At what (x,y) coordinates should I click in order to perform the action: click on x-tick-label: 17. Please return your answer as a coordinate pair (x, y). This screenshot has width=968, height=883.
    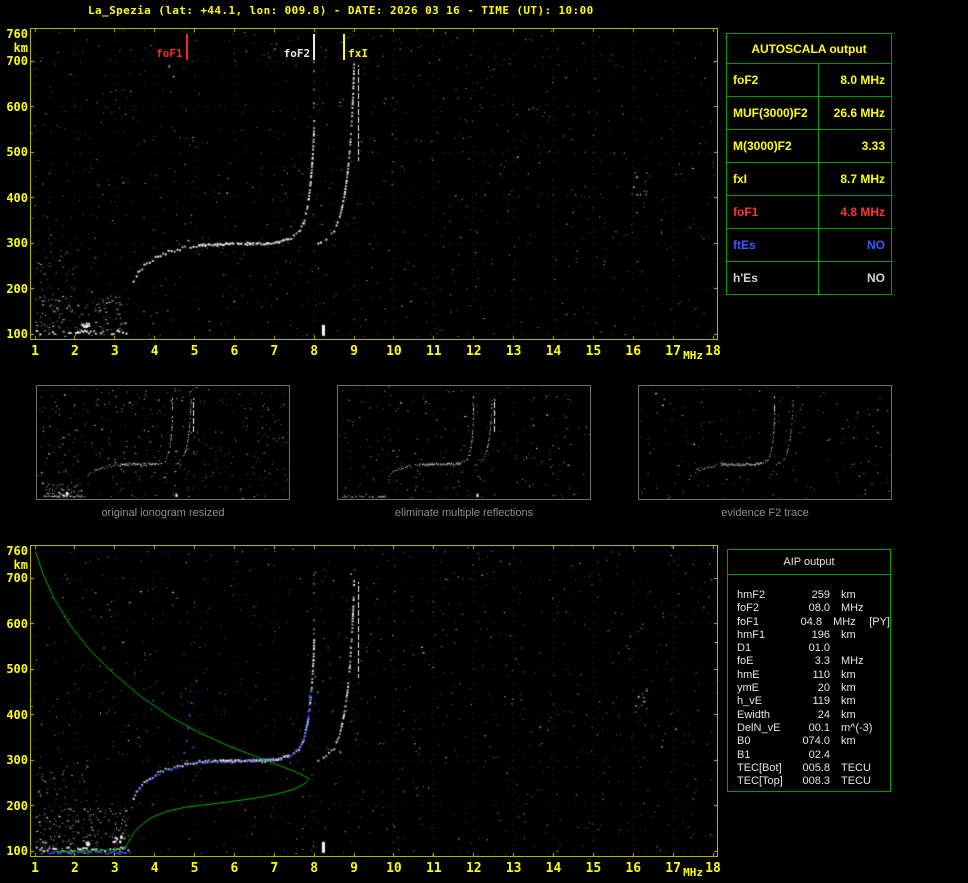
    Looking at the image, I should click on (673, 351).